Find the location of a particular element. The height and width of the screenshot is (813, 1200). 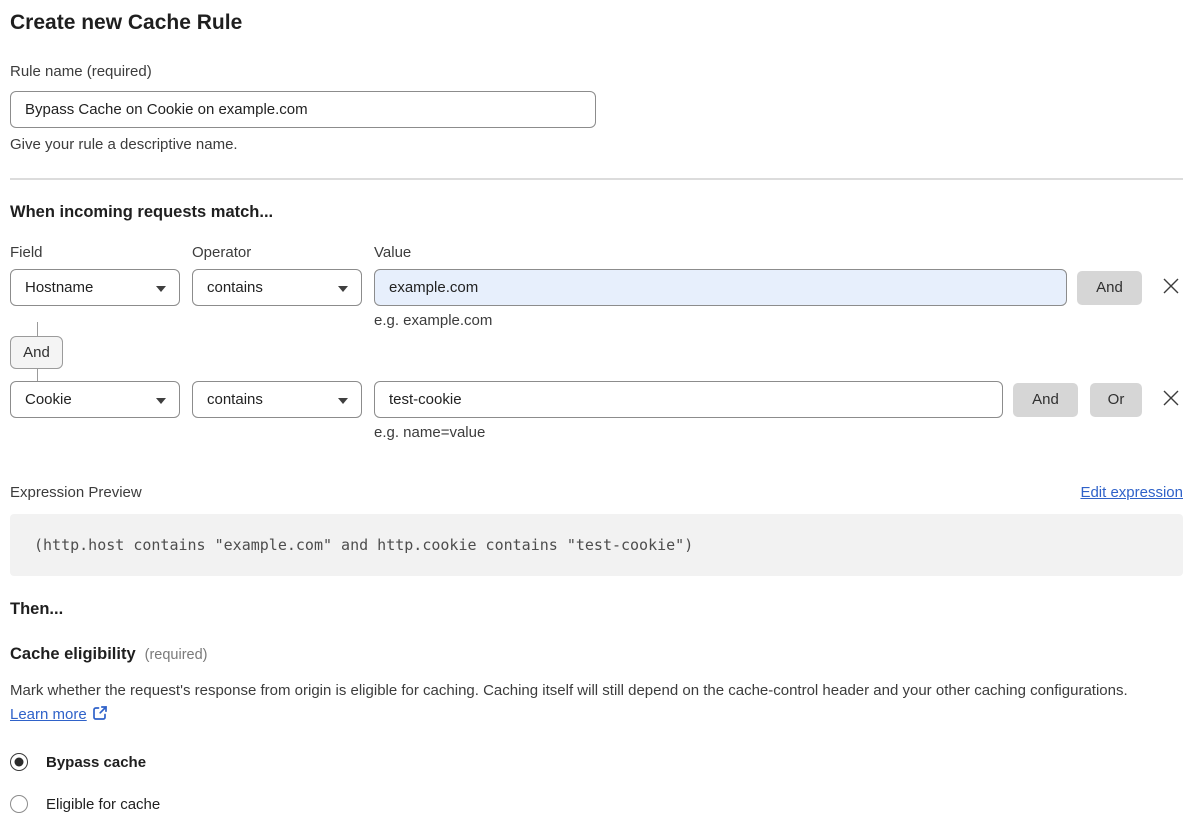

rule-name-input is located at coordinates (303, 109).